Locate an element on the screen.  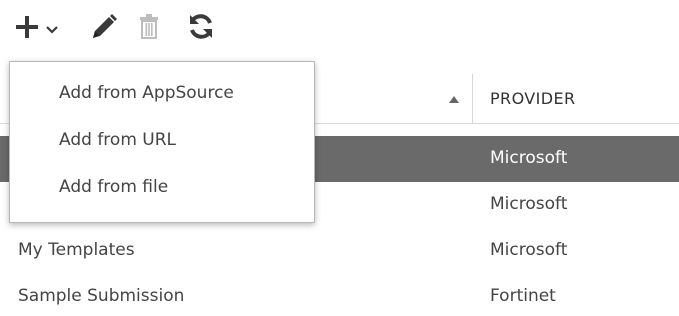
menu-item-add-from-appsource: Add from AppSource is located at coordinates (162, 93).